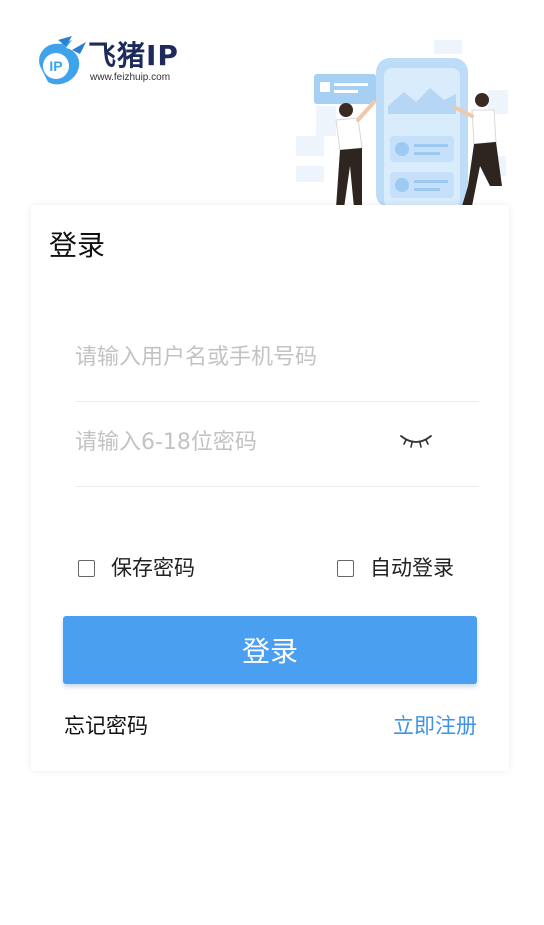 This screenshot has width=544, height=925. What do you see at coordinates (435, 726) in the screenshot?
I see `register-link: 立即注册` at bounding box center [435, 726].